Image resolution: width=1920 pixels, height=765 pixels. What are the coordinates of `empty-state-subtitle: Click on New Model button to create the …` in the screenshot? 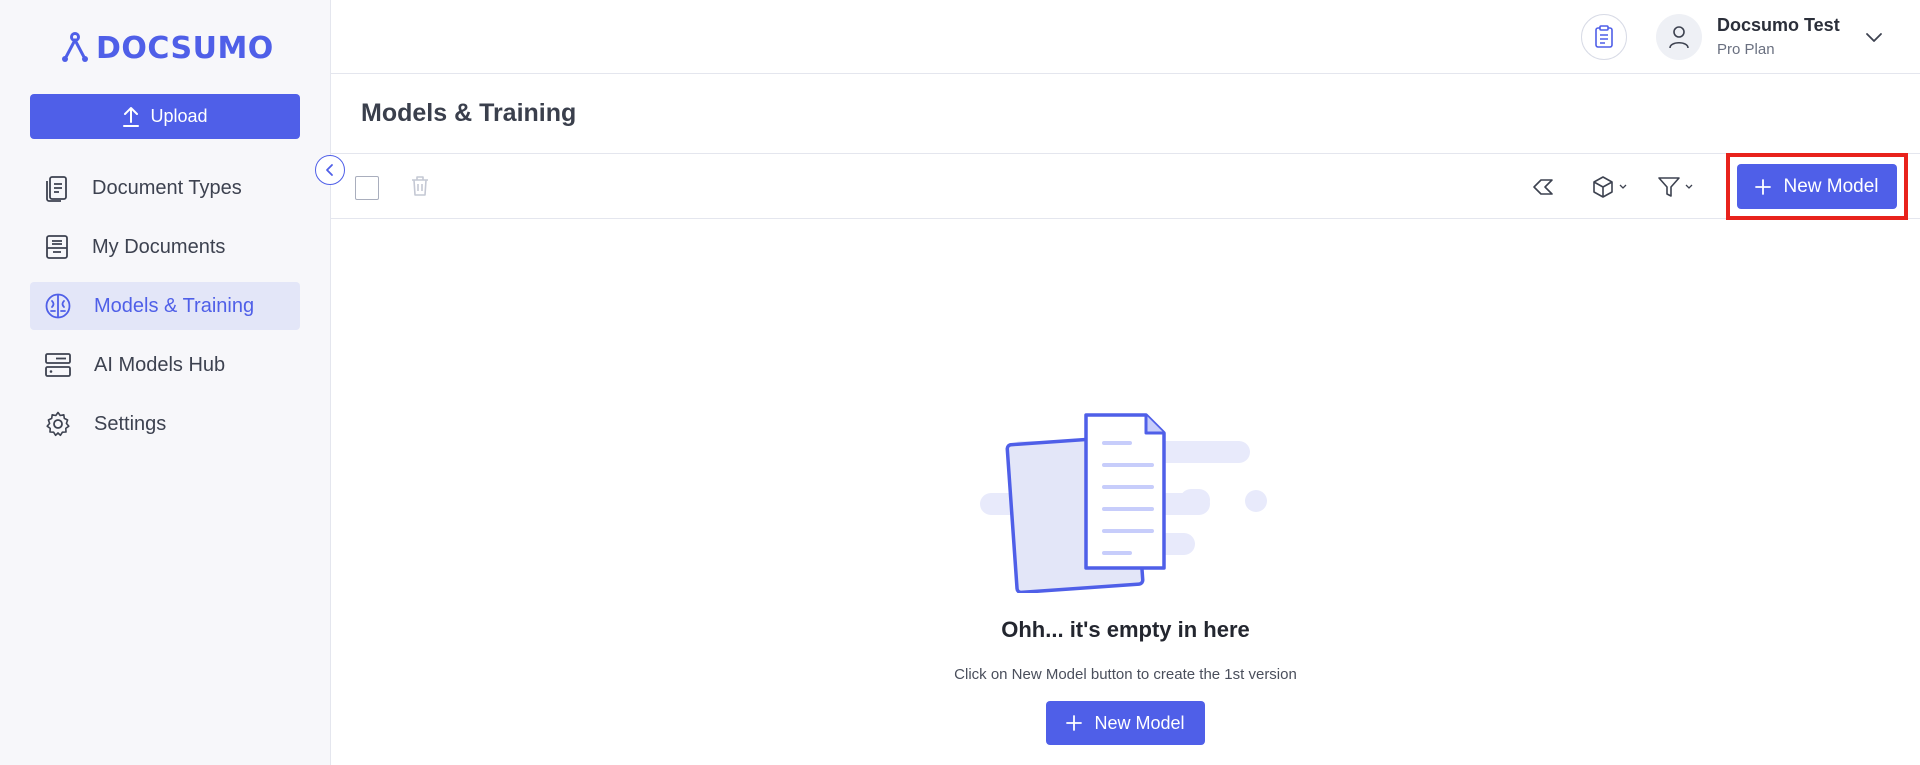 It's located at (1125, 674).